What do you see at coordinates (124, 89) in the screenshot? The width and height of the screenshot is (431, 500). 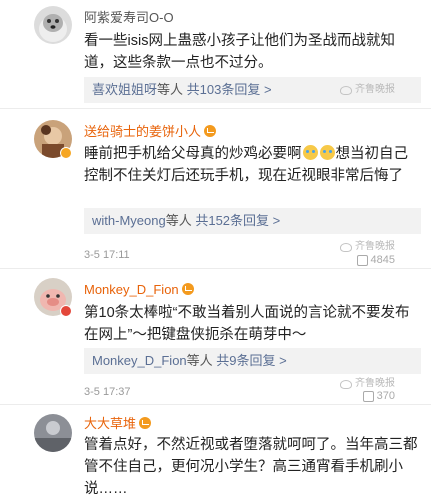 I see `reply-names: 喜欢姐姐呀` at bounding box center [124, 89].